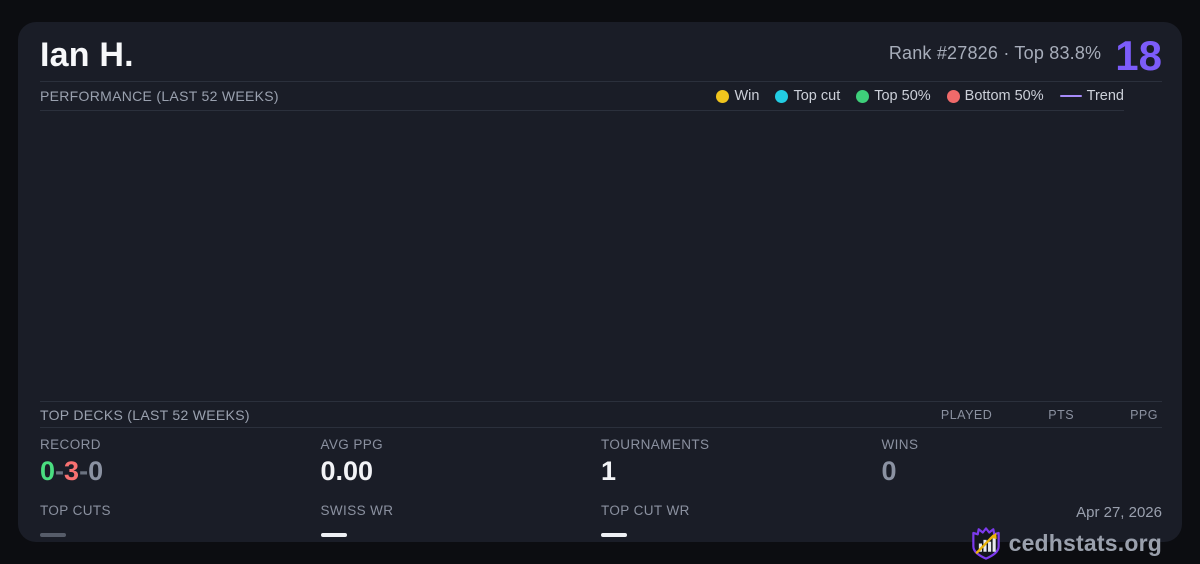  What do you see at coordinates (180, 471) in the screenshot?
I see `record-value: 0-3-0` at bounding box center [180, 471].